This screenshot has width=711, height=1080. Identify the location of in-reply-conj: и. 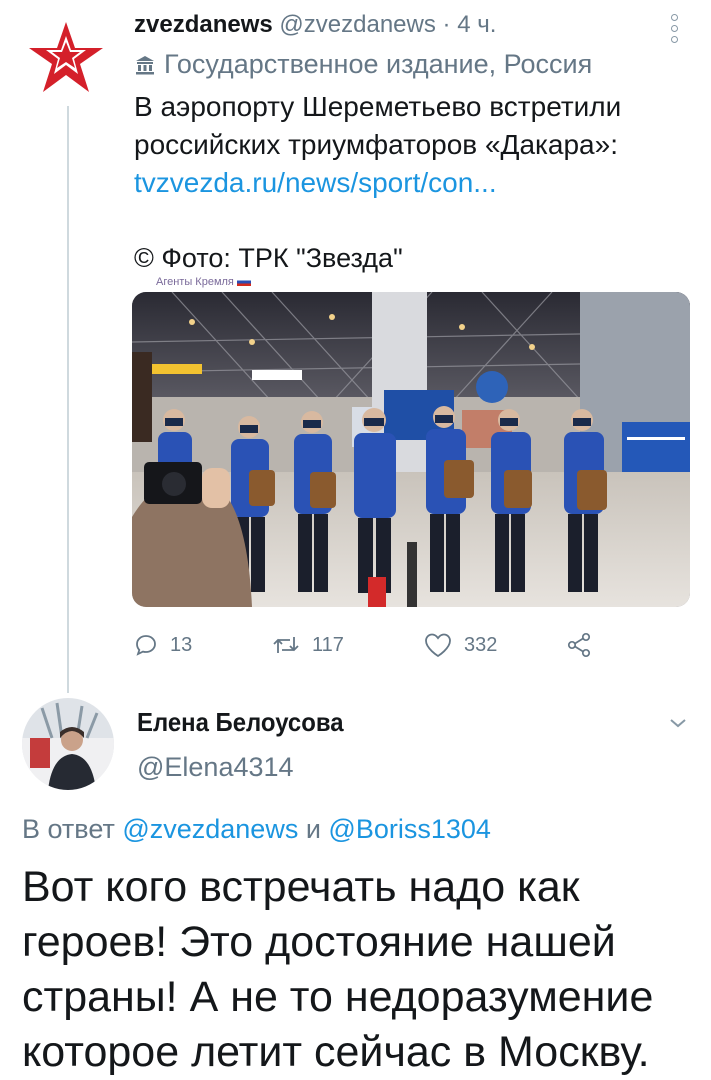
(313, 829).